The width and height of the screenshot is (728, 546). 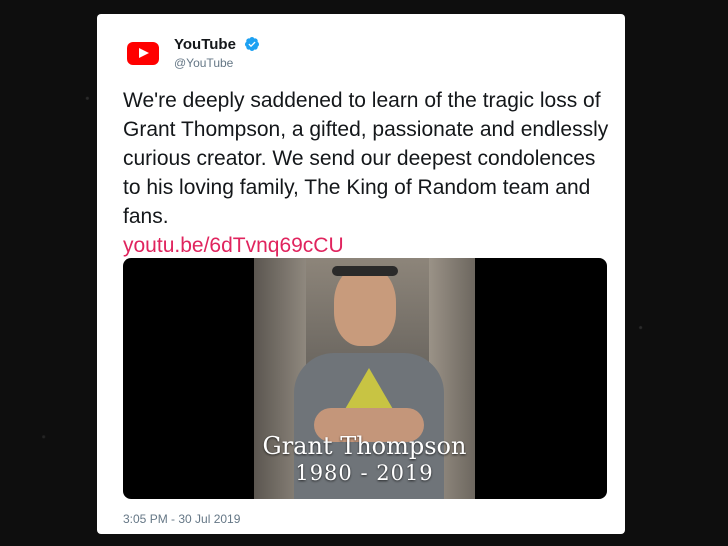 What do you see at coordinates (181, 519) in the screenshot?
I see `tweet-timestamp: 3:05 PM - 30 Jul 2019` at bounding box center [181, 519].